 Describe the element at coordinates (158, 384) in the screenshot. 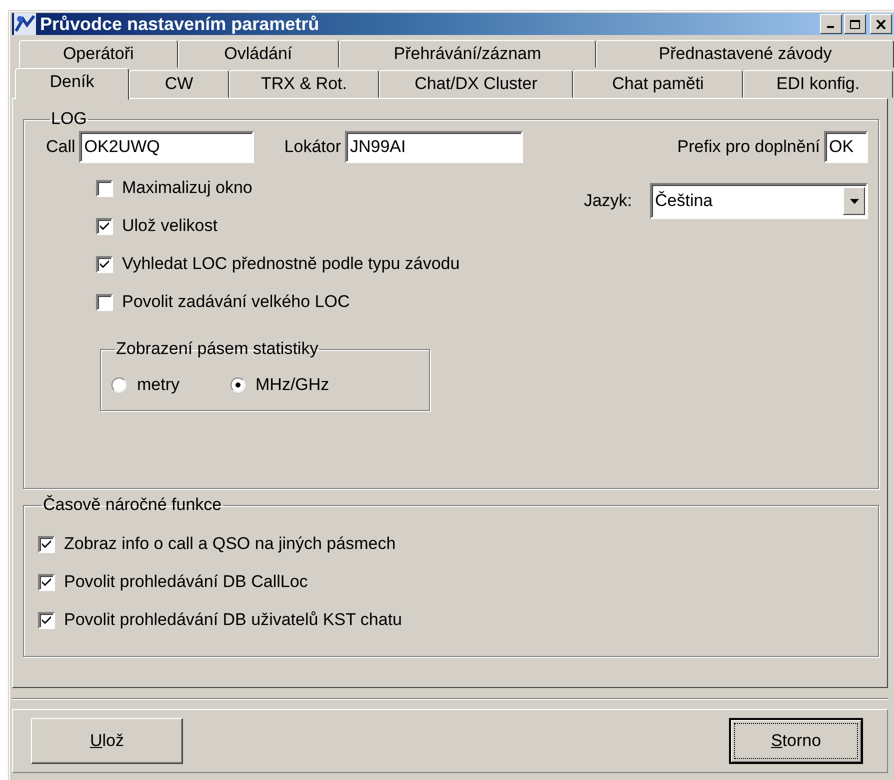

I see `radio-label: metry` at that location.